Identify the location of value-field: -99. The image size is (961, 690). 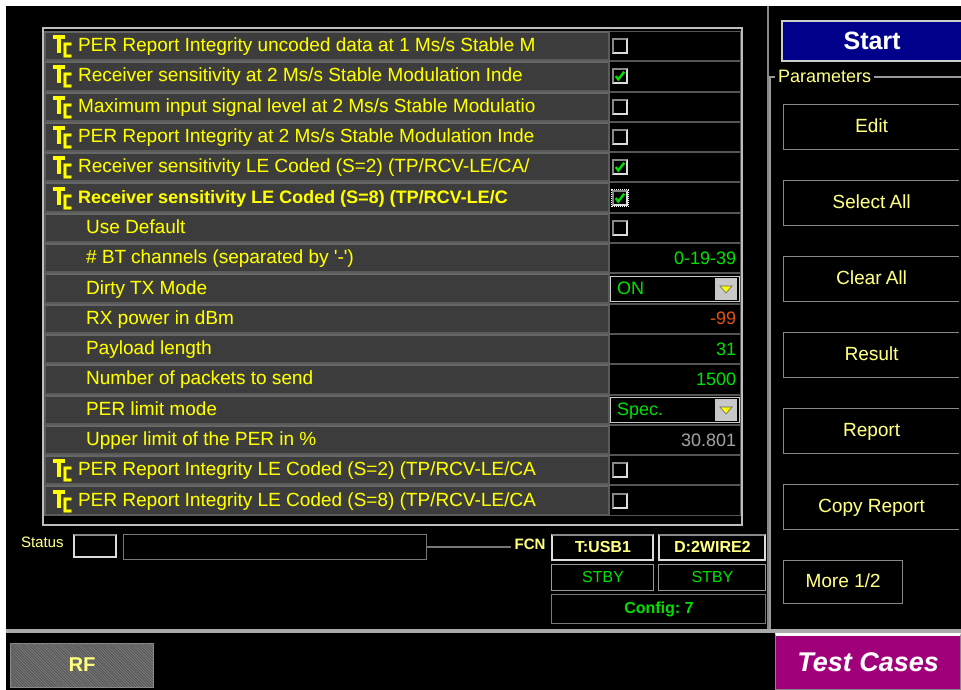
(723, 319).